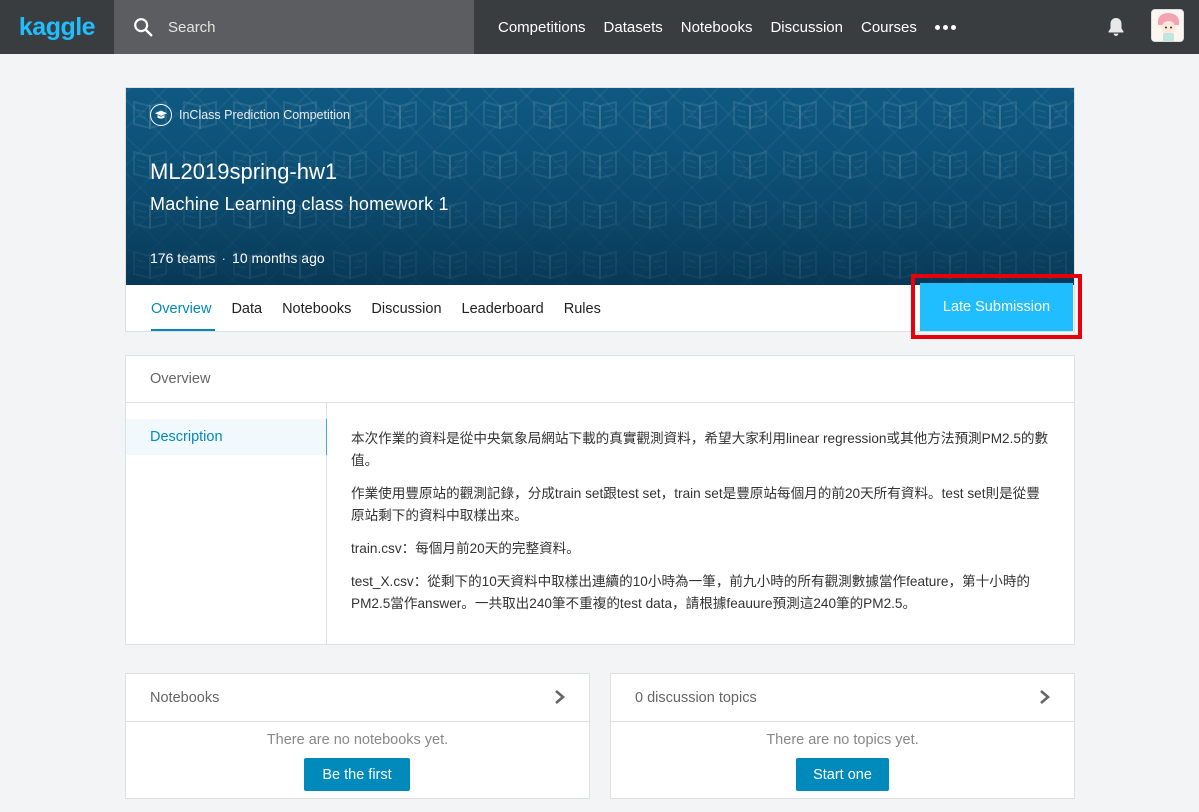  Describe the element at coordinates (996, 307) in the screenshot. I see `late-submission-button: Late Submission` at that location.